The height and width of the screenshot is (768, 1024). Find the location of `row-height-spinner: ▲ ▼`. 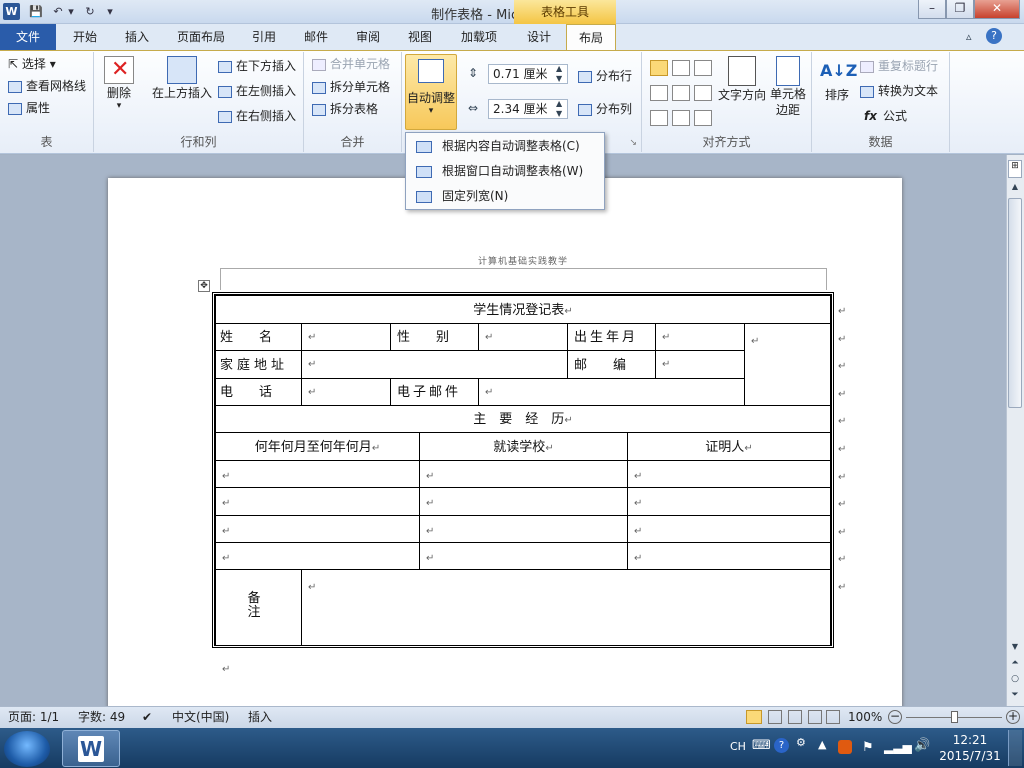

row-height-spinner: ▲ ▼ is located at coordinates (559, 74).